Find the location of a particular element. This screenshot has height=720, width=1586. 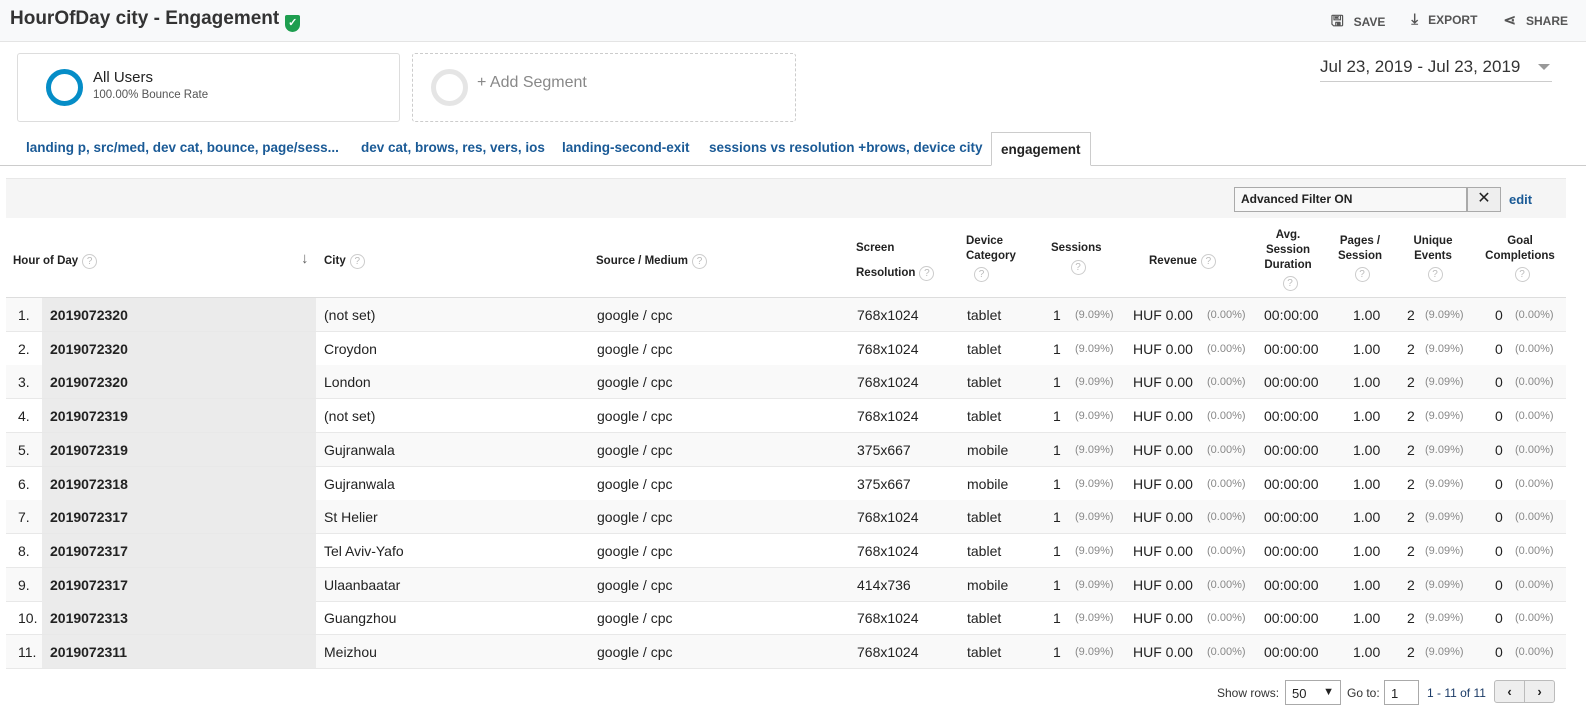

date-range-picker: Jul 23, 2019 - Jul 23, 2019 is located at coordinates (1436, 69).